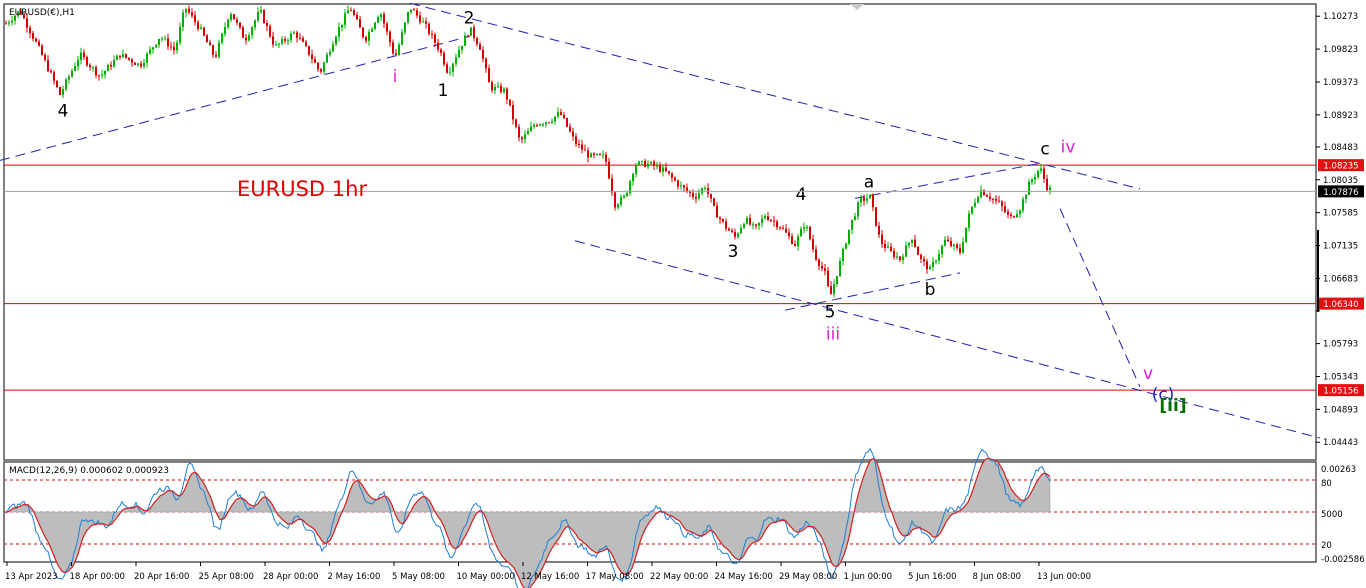  I want to click on price-tick-label: 1.04893, so click(1340, 410).